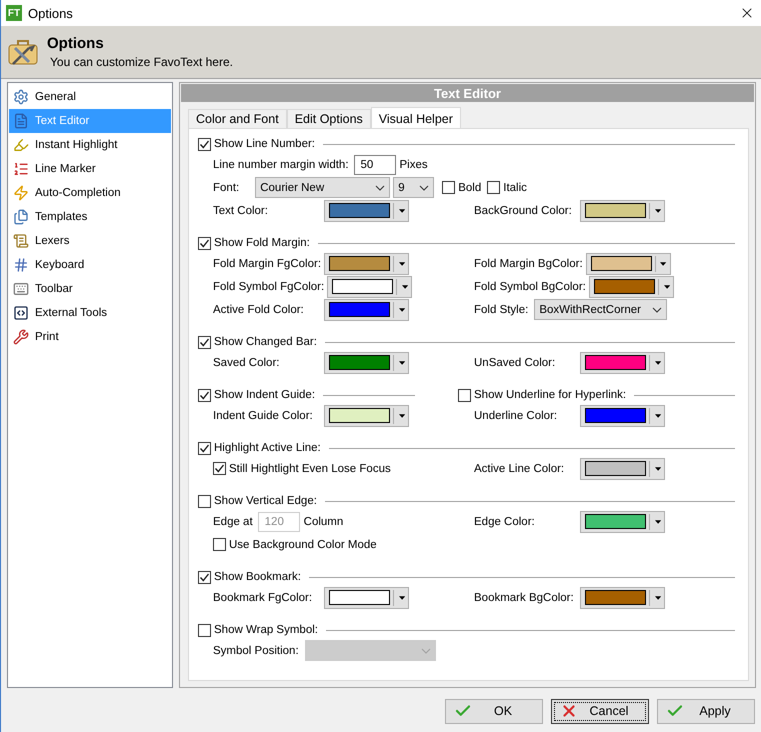 This screenshot has height=732, width=761. I want to click on checkbox-label: Show Underline for Hyperlink:, so click(550, 395).